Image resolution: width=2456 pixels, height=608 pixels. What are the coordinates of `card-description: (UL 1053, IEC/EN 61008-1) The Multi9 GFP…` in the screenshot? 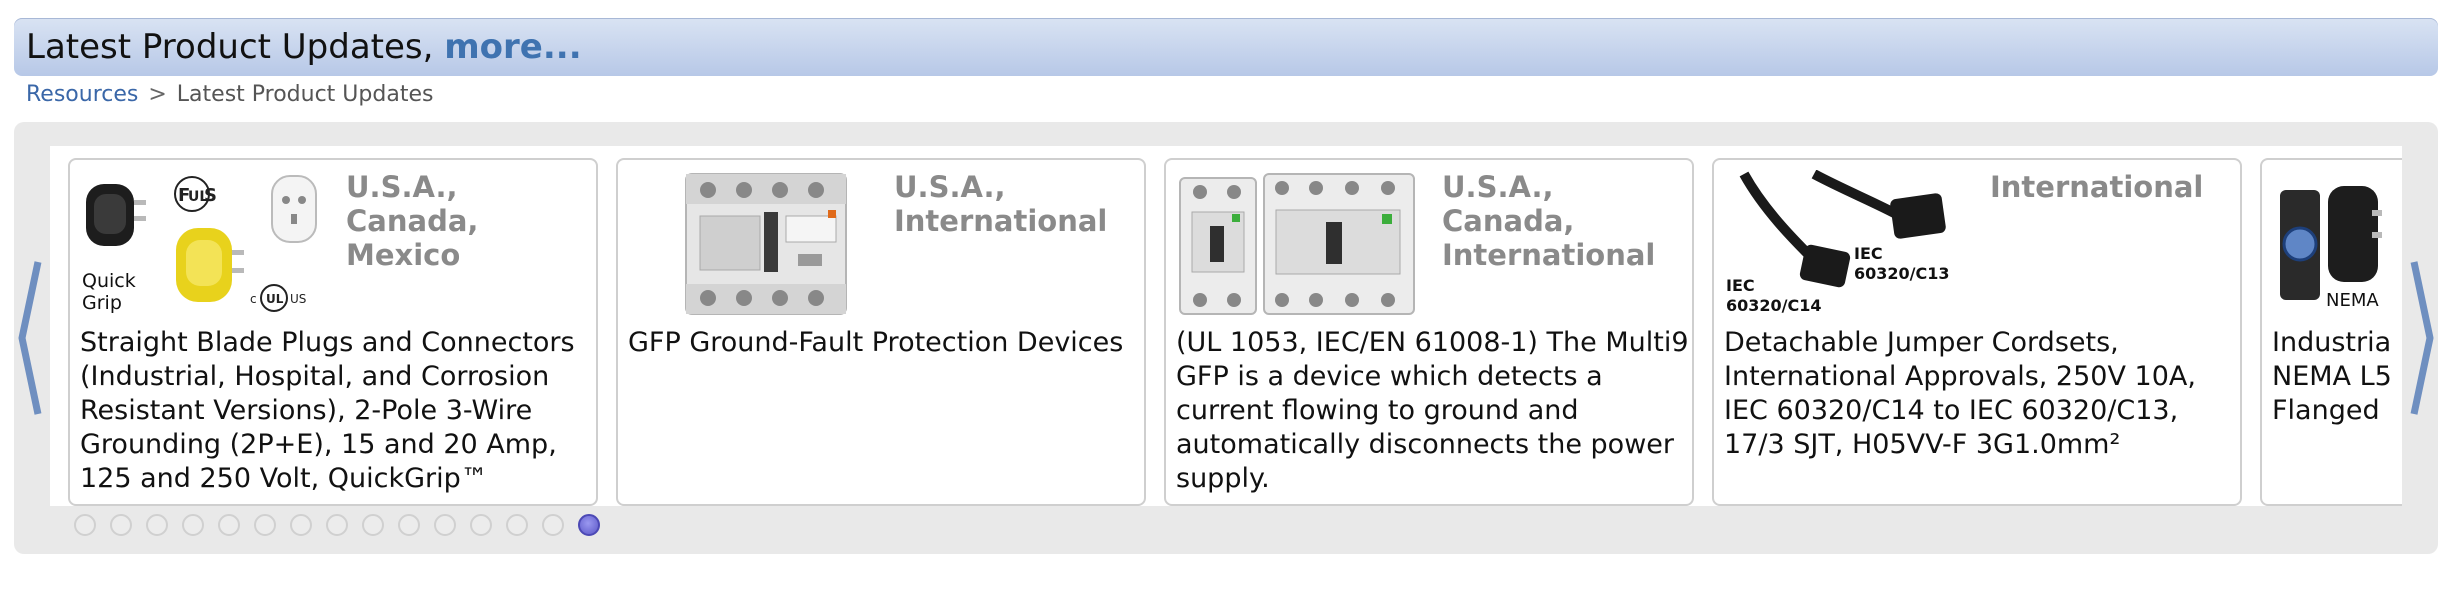 It's located at (1432, 410).